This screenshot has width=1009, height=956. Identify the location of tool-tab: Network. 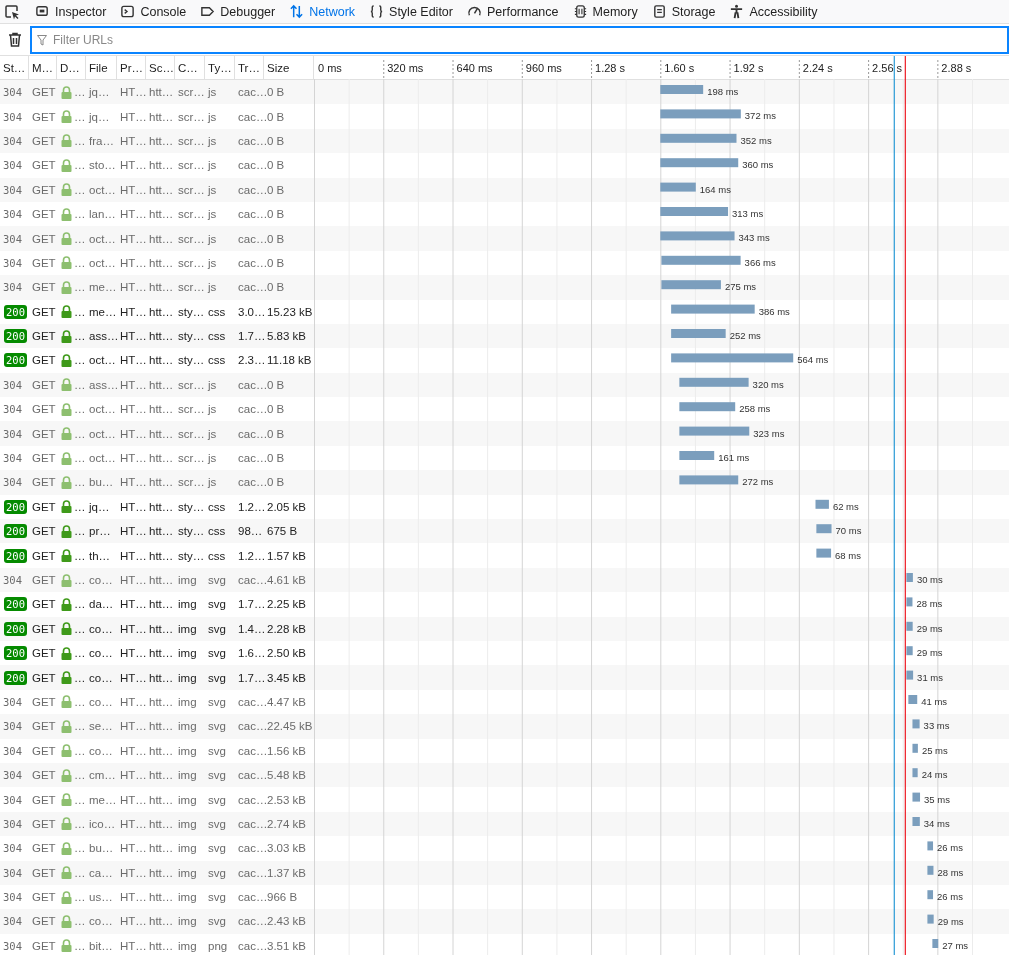
(322, 11).